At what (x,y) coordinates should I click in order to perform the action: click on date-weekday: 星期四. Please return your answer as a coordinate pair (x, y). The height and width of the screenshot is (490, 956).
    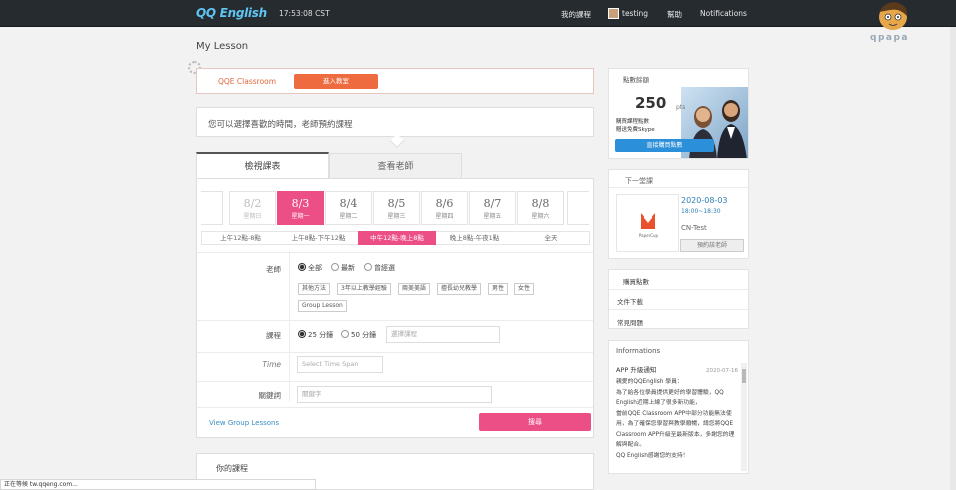
    Looking at the image, I should click on (444, 216).